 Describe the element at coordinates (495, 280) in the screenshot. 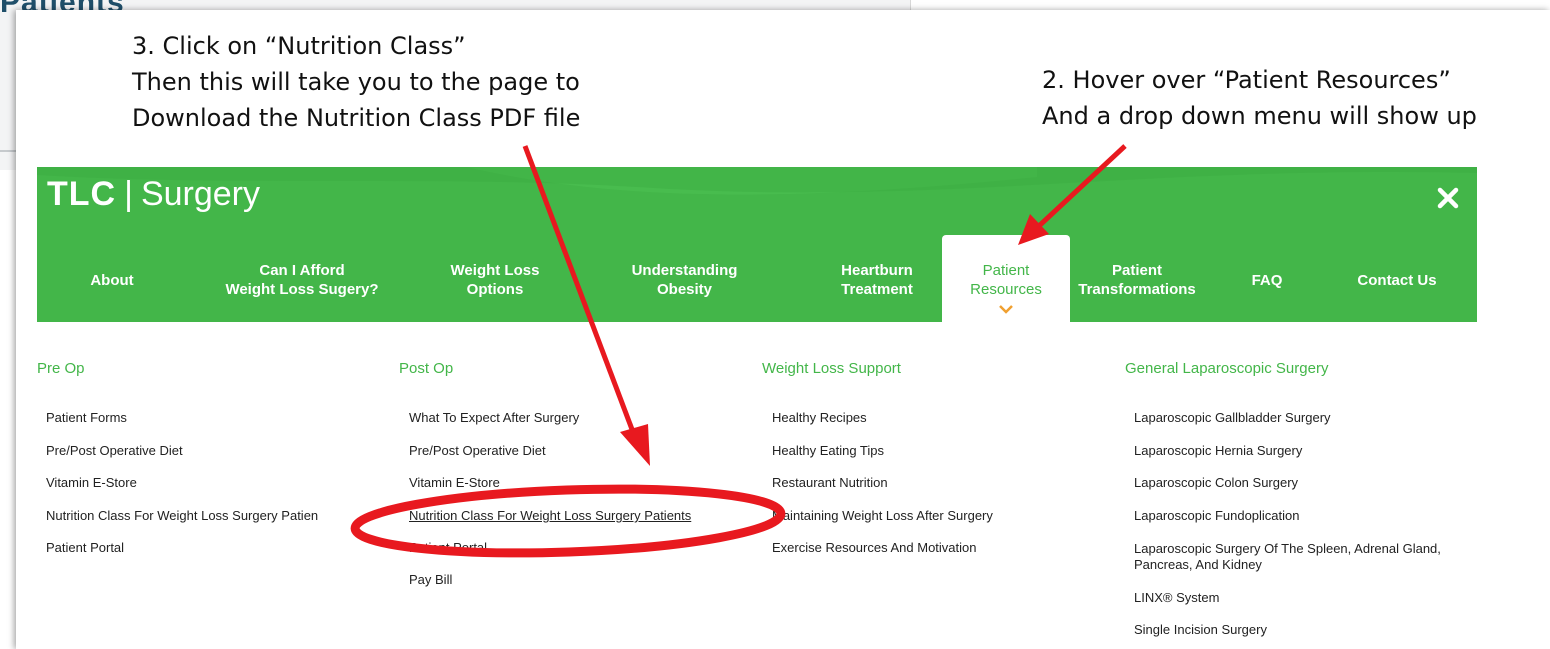

I see `nav-weight-loss-options: Weight Loss Options` at that location.